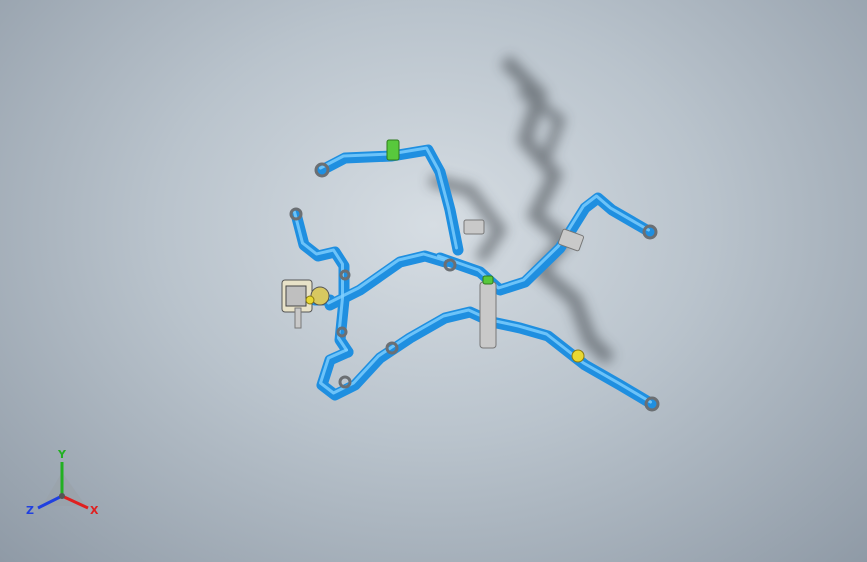 Image resolution: width=867 pixels, height=562 pixels. I want to click on triad-graphic, so click(63, 486).